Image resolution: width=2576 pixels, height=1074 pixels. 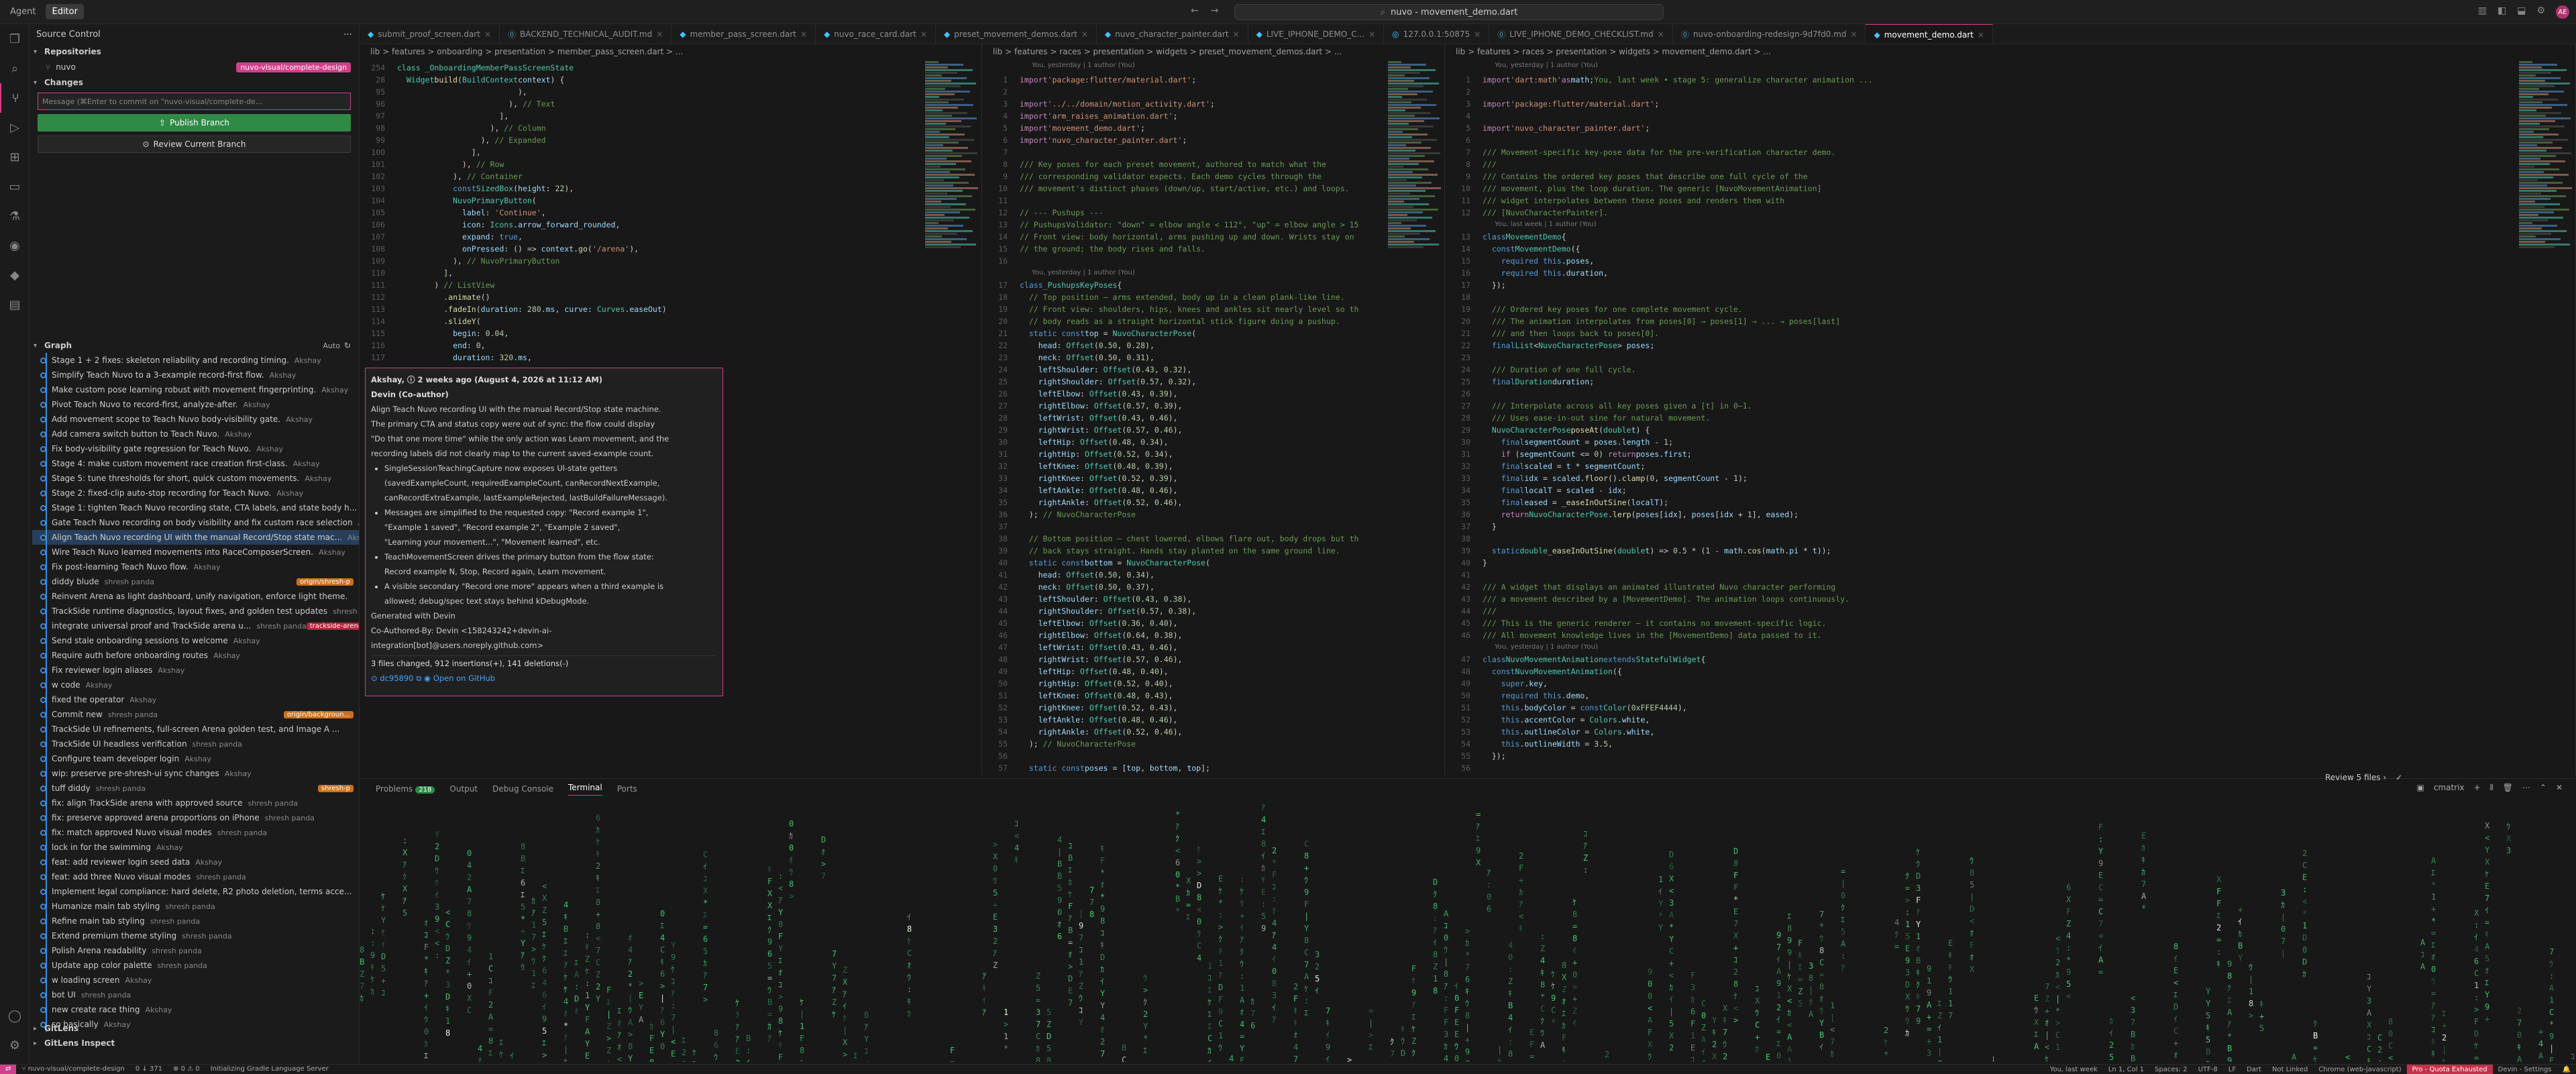 I want to click on agent-mode-button: Agent, so click(x=23, y=11).